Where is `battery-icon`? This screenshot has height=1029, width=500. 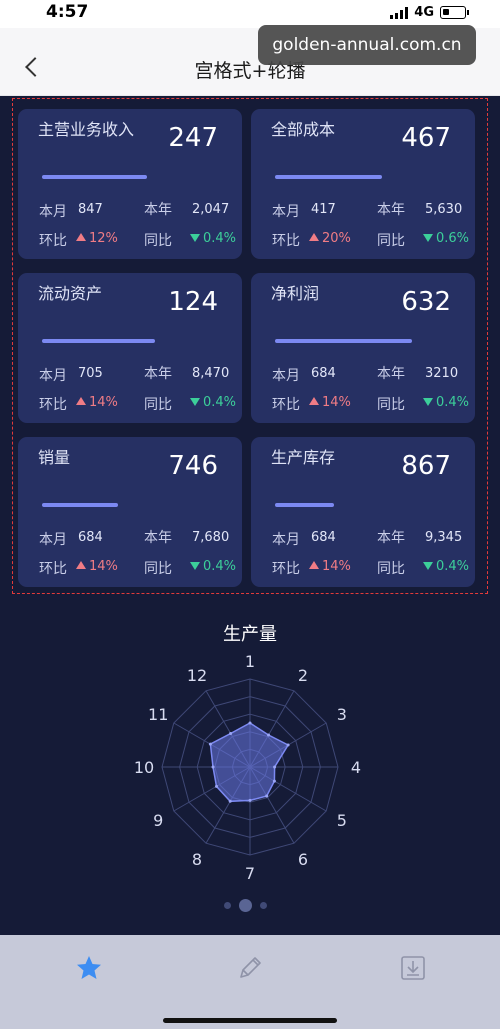 battery-icon is located at coordinates (454, 12).